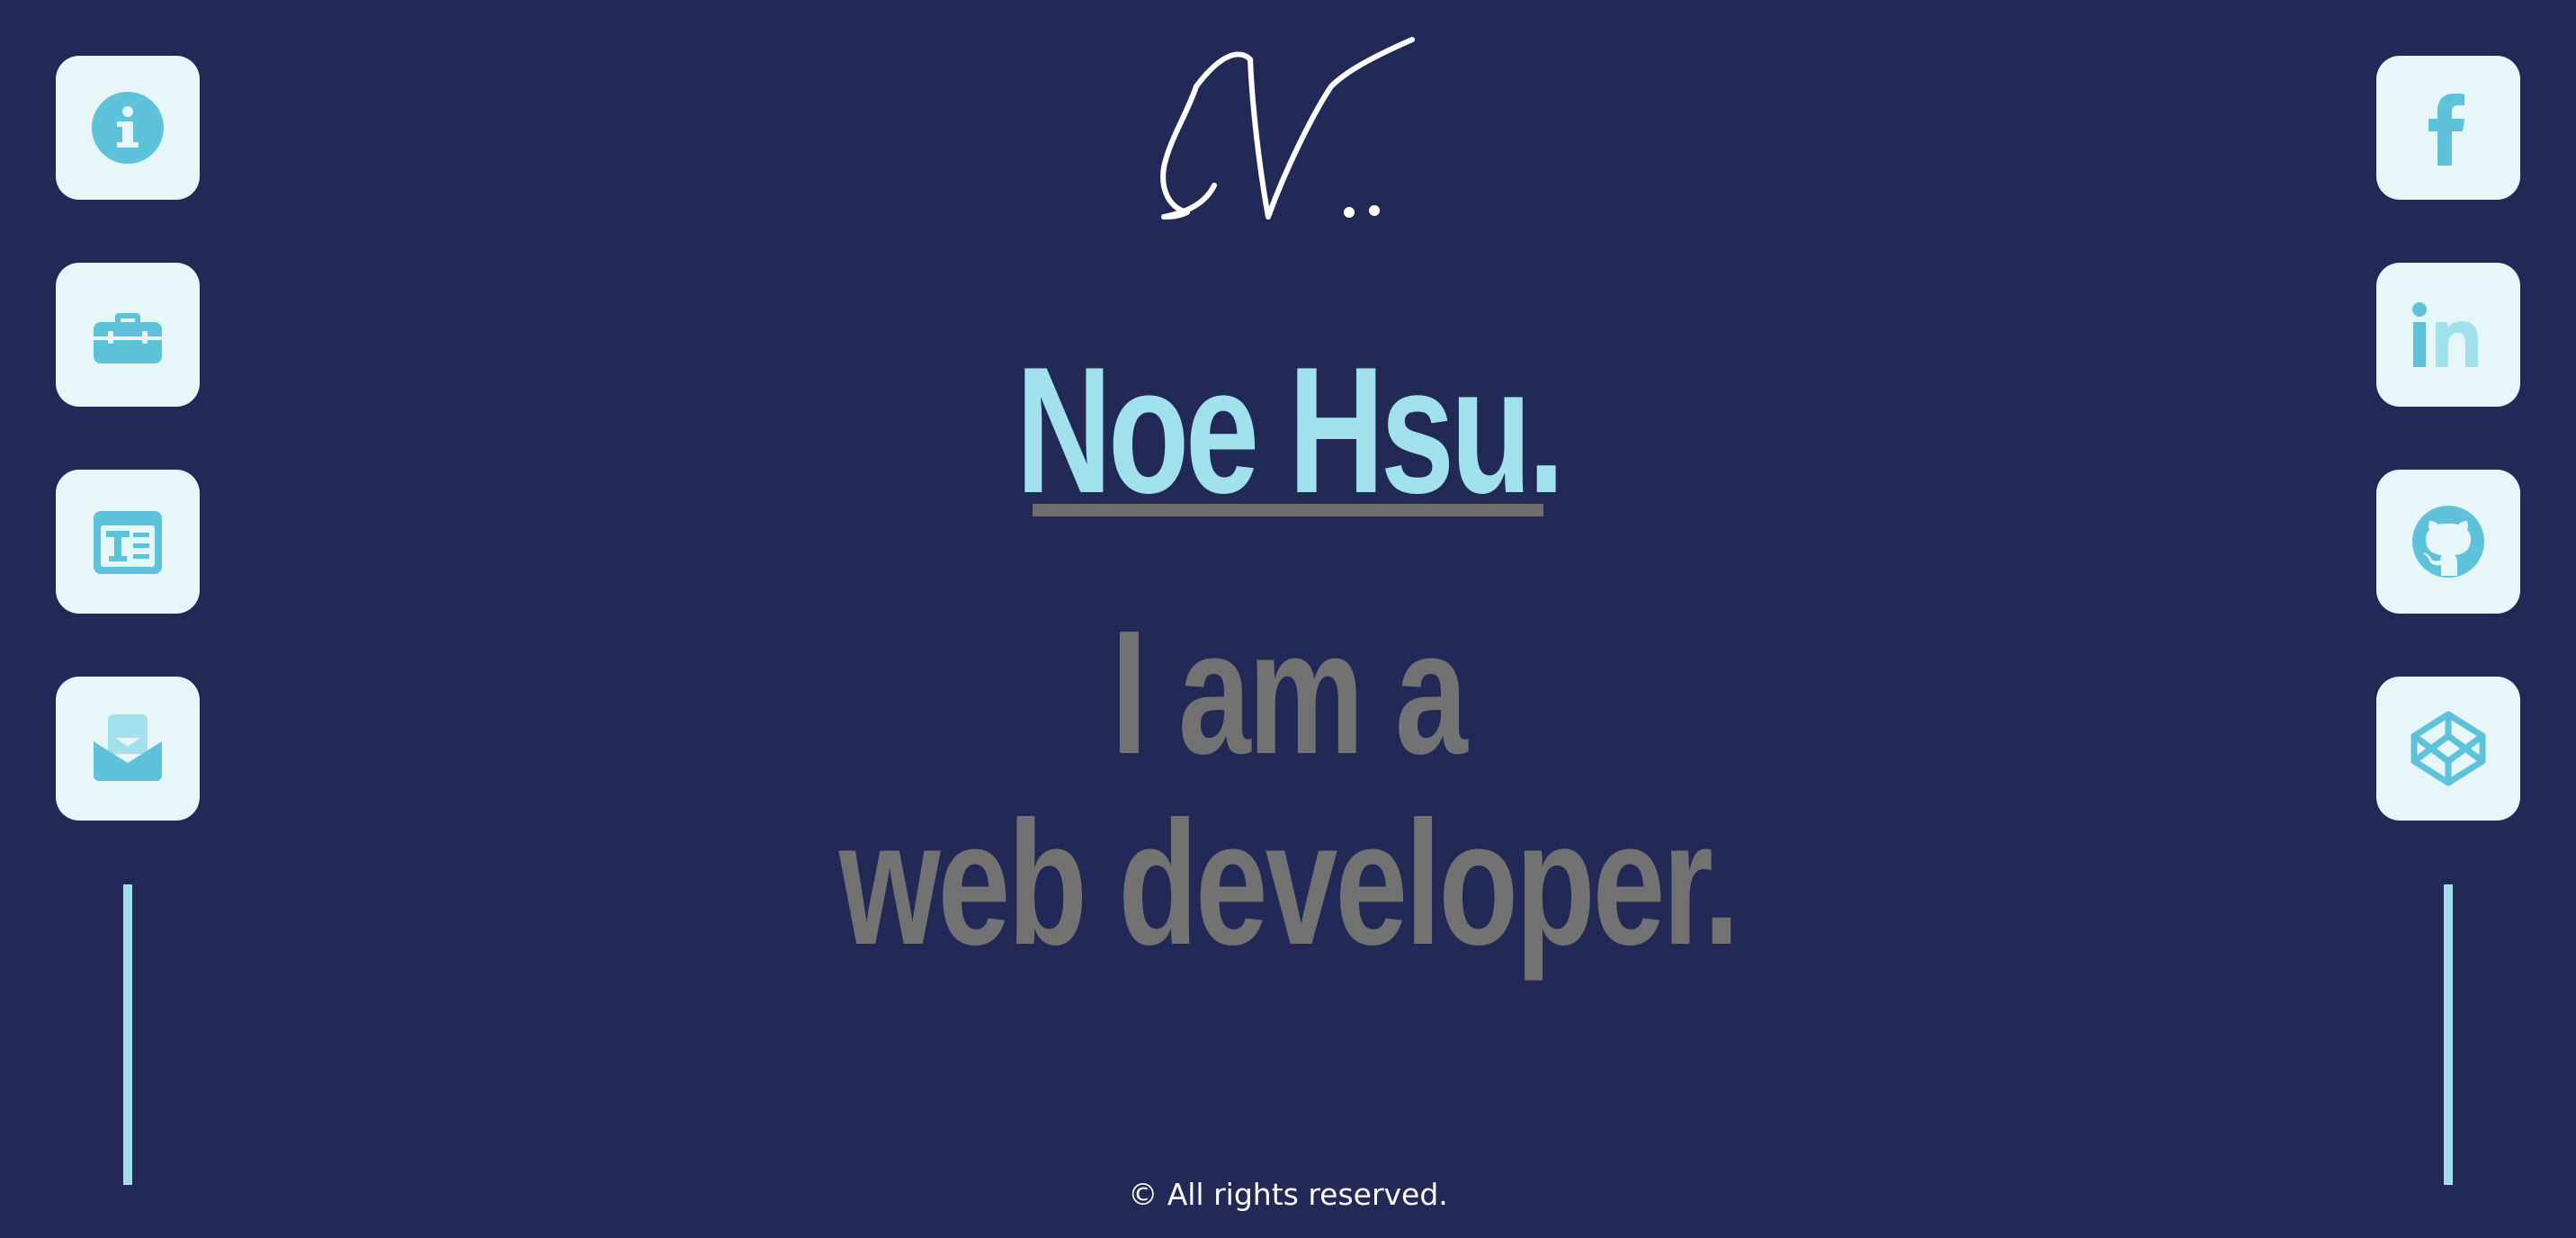 This screenshot has width=2576, height=1238. What do you see at coordinates (1289, 692) in the screenshot?
I see `tagline-line-1: I am a` at bounding box center [1289, 692].